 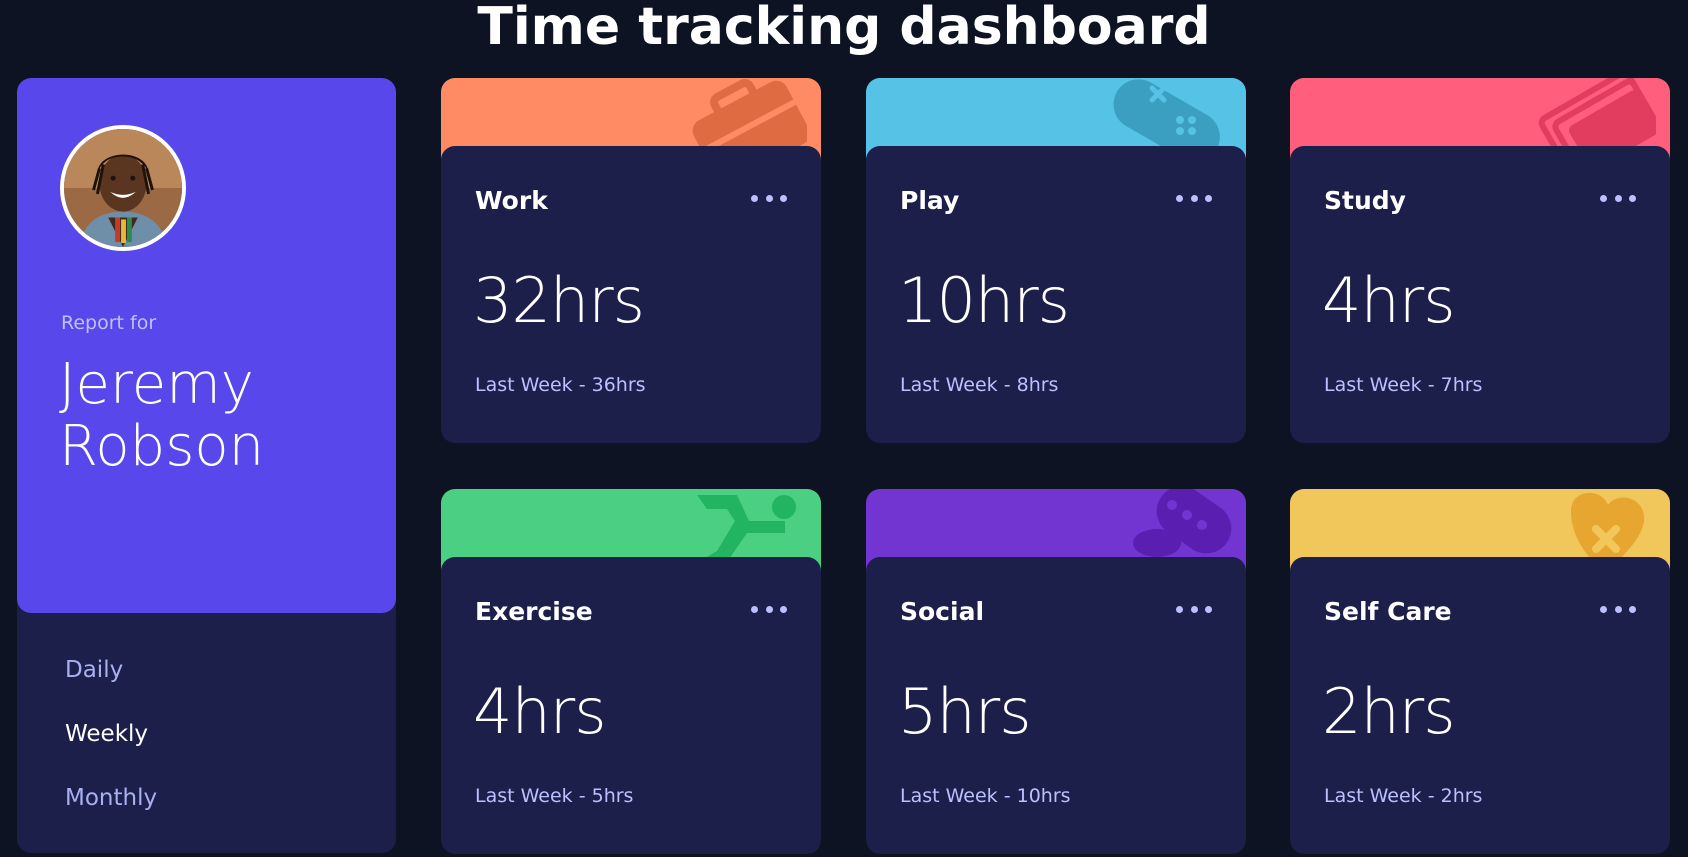 What do you see at coordinates (844, 28) in the screenshot?
I see `page-title: Time tracking dashboard` at bounding box center [844, 28].